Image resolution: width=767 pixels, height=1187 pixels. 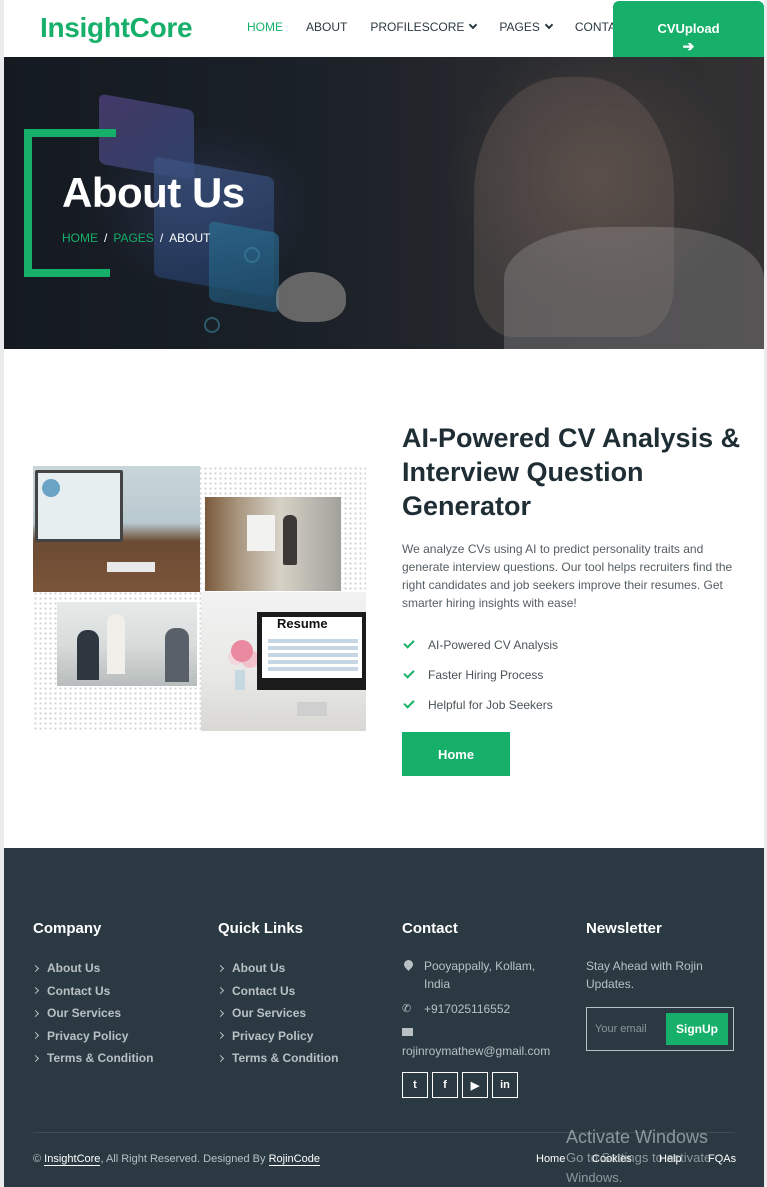 I want to click on signup-button: SignUp, so click(x=697, y=1029).